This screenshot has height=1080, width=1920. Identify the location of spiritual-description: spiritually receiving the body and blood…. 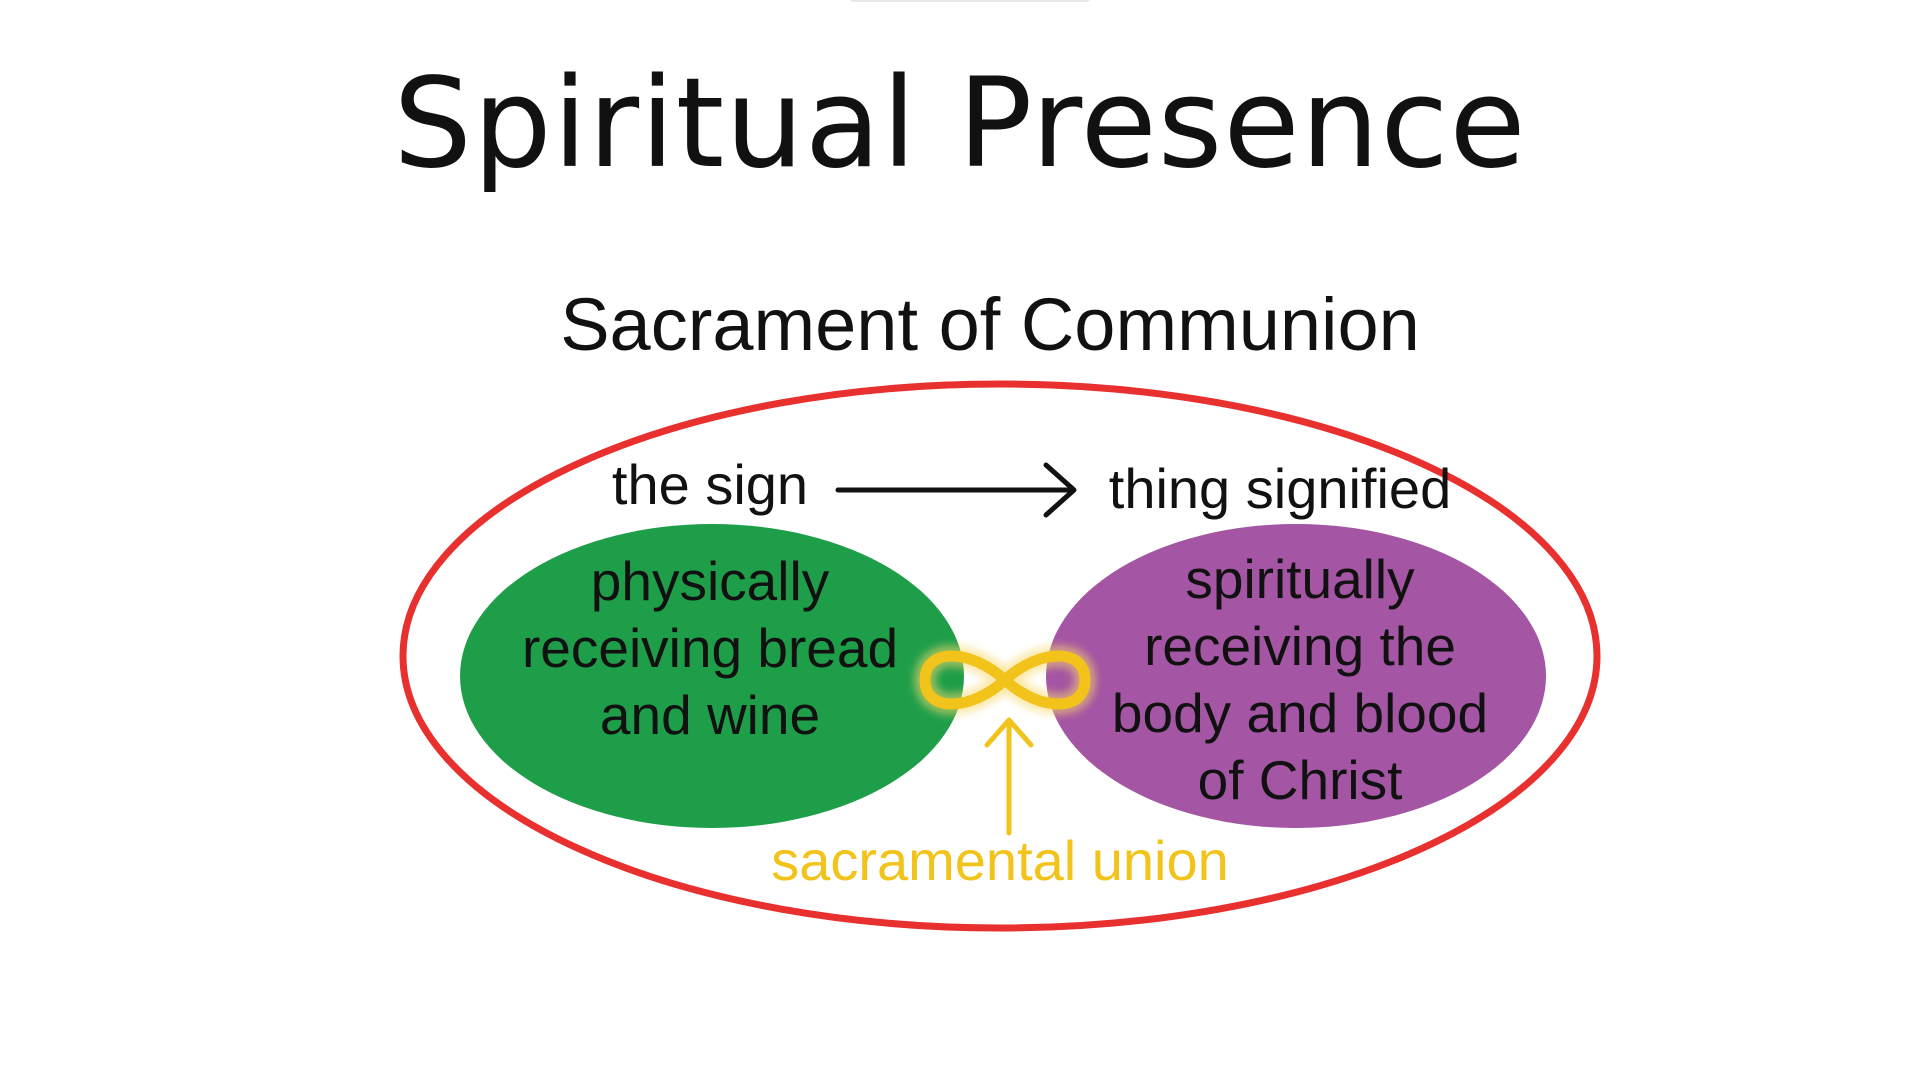
(1300, 679).